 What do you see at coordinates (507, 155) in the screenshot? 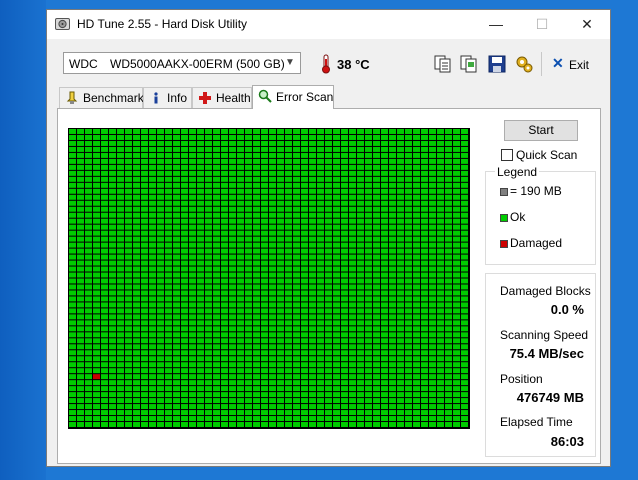
I see `quick-scan-checkbox` at bounding box center [507, 155].